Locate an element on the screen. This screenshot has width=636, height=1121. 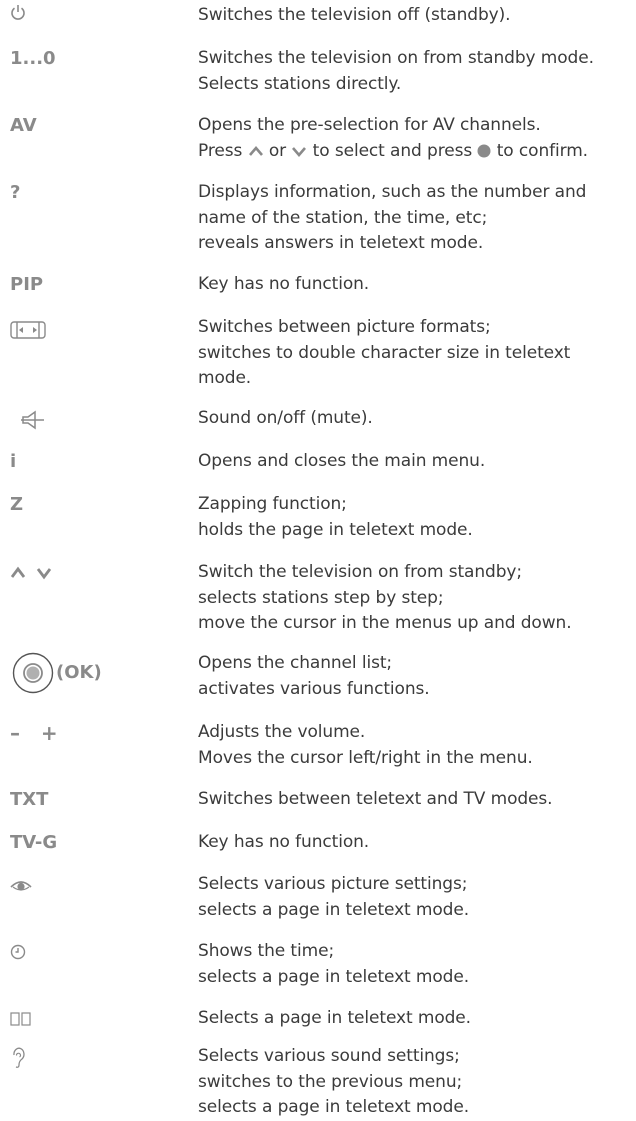
ear-icon is located at coordinates (18, 1058).